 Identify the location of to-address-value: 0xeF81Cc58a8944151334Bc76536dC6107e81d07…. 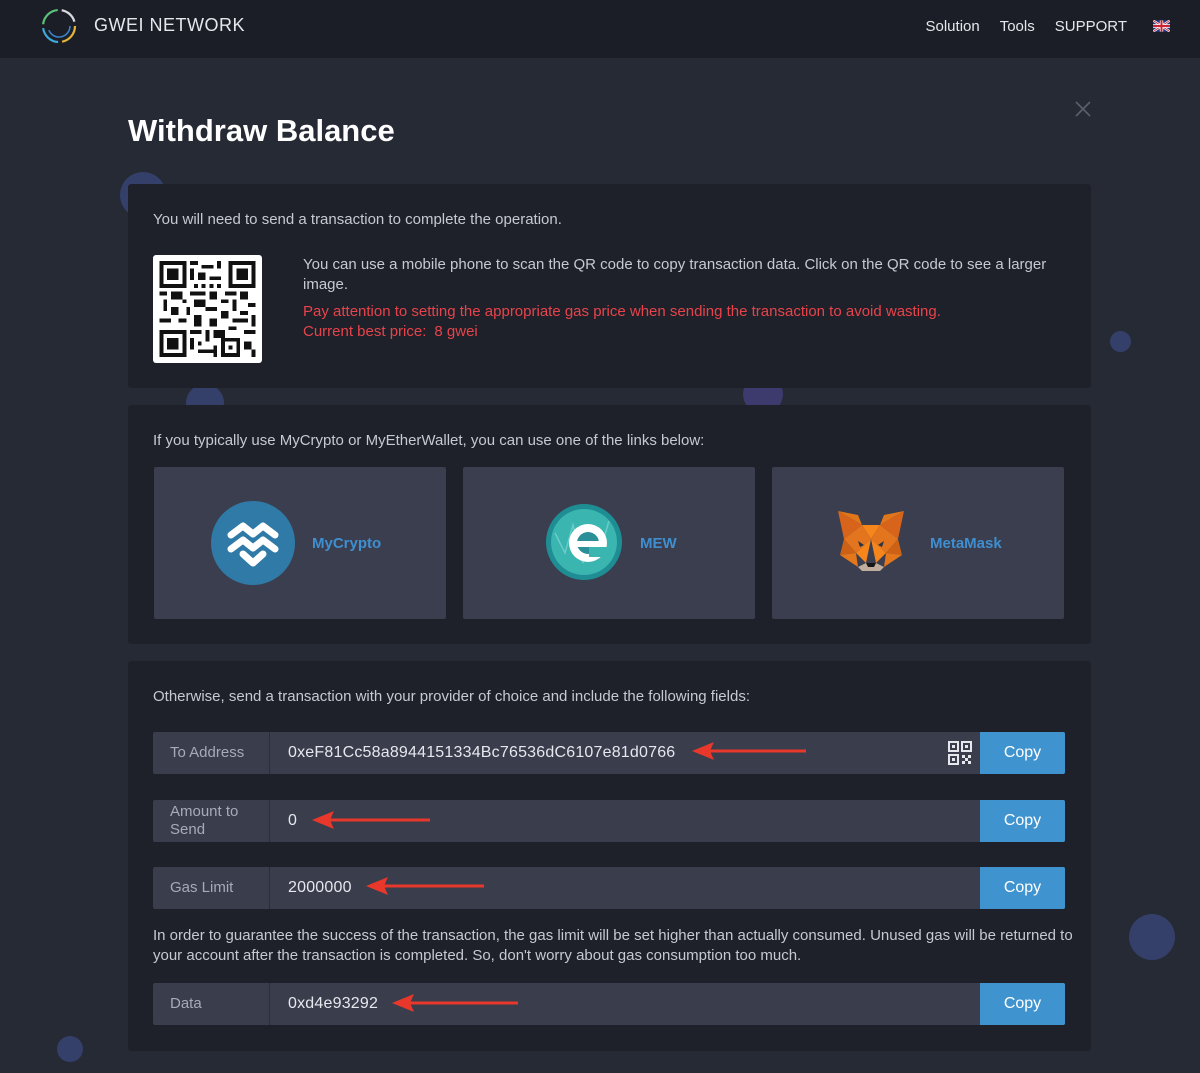
(481, 753).